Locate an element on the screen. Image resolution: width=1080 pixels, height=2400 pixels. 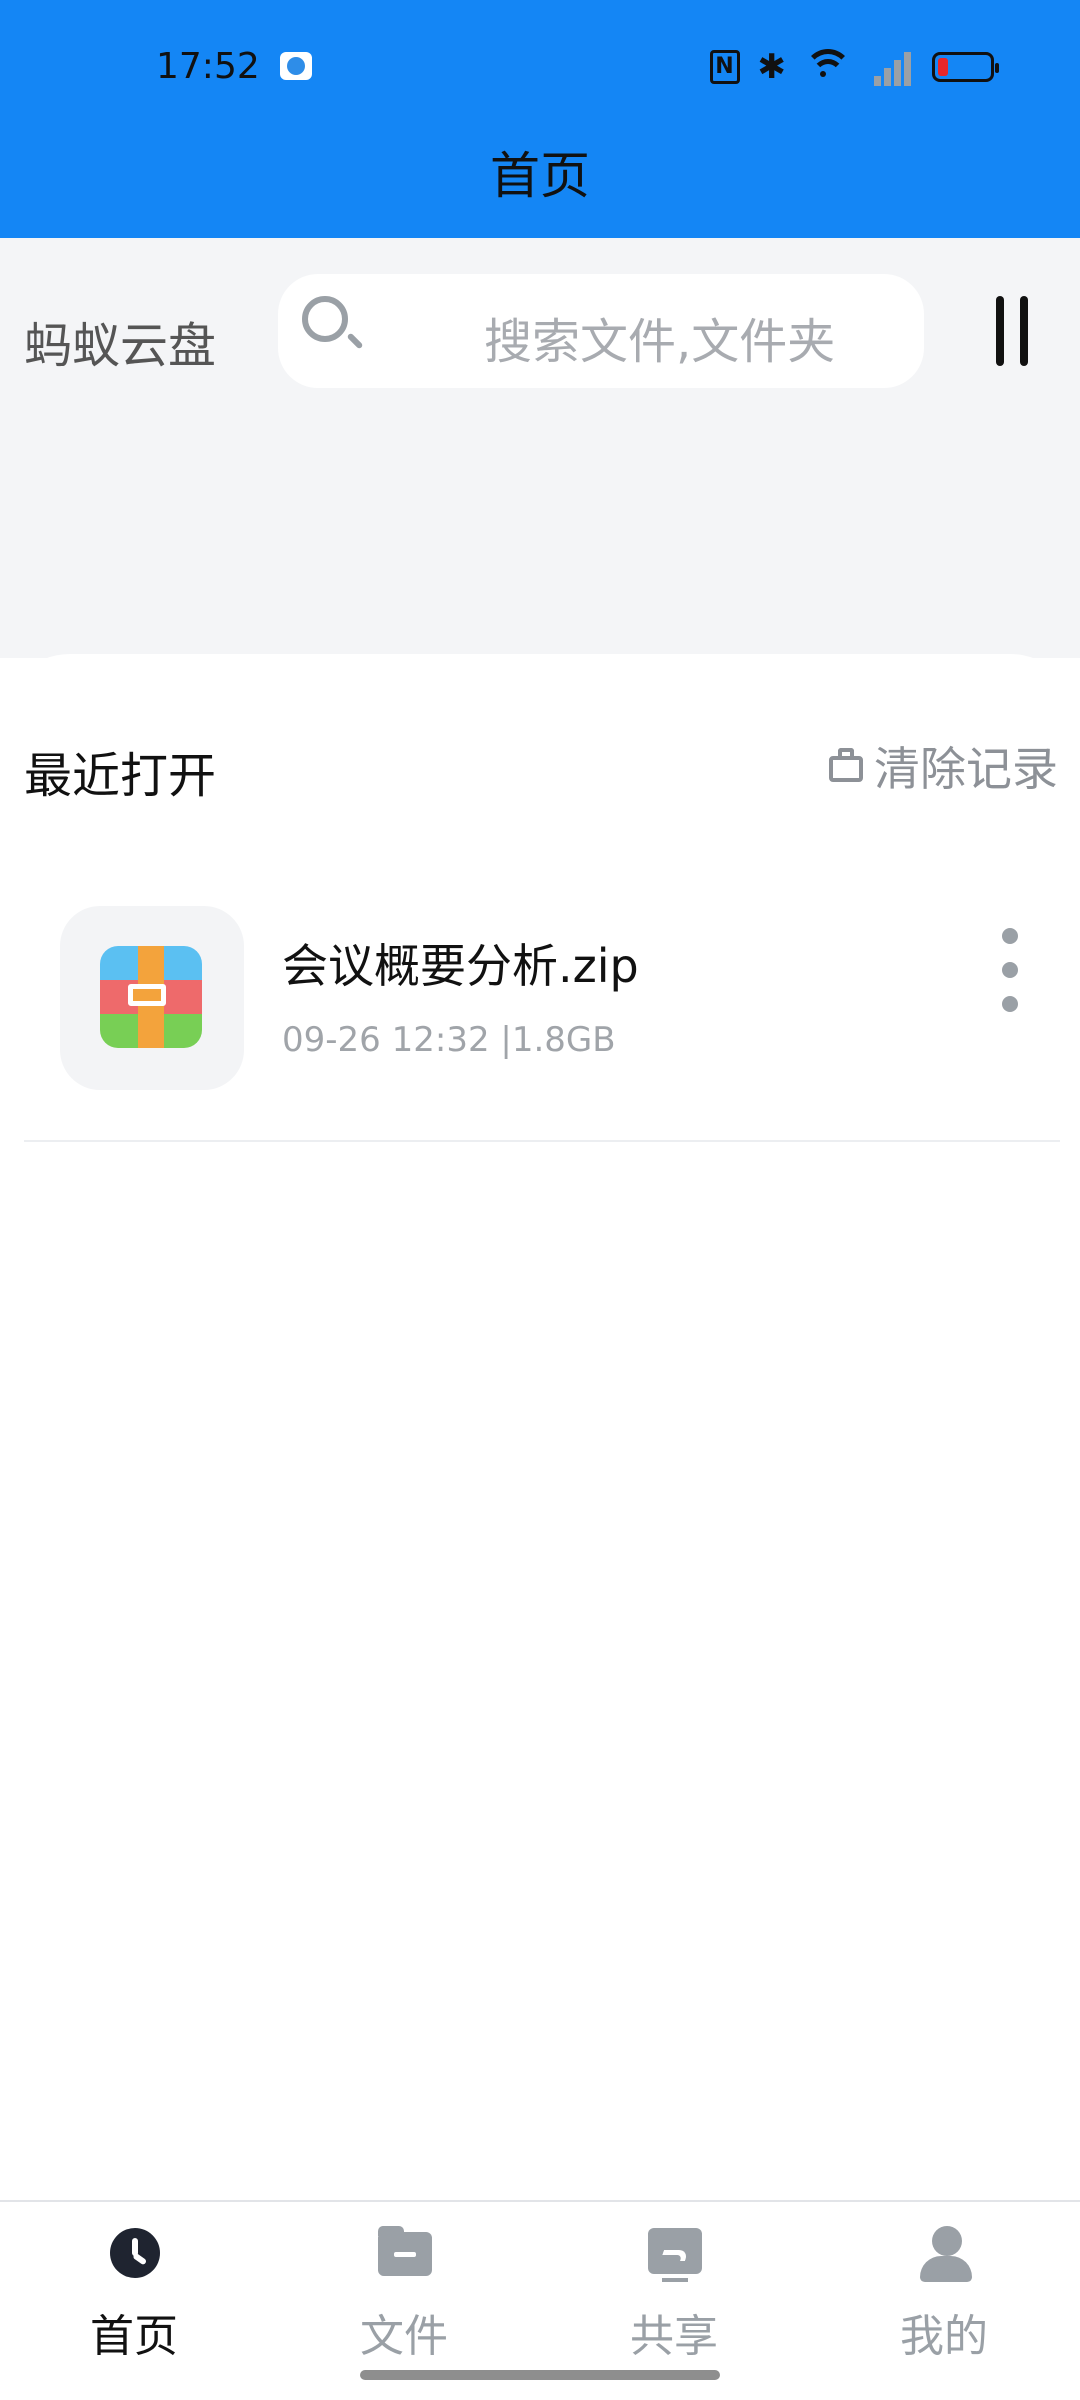
tab-share: 共享 is located at coordinates (674, 2291).